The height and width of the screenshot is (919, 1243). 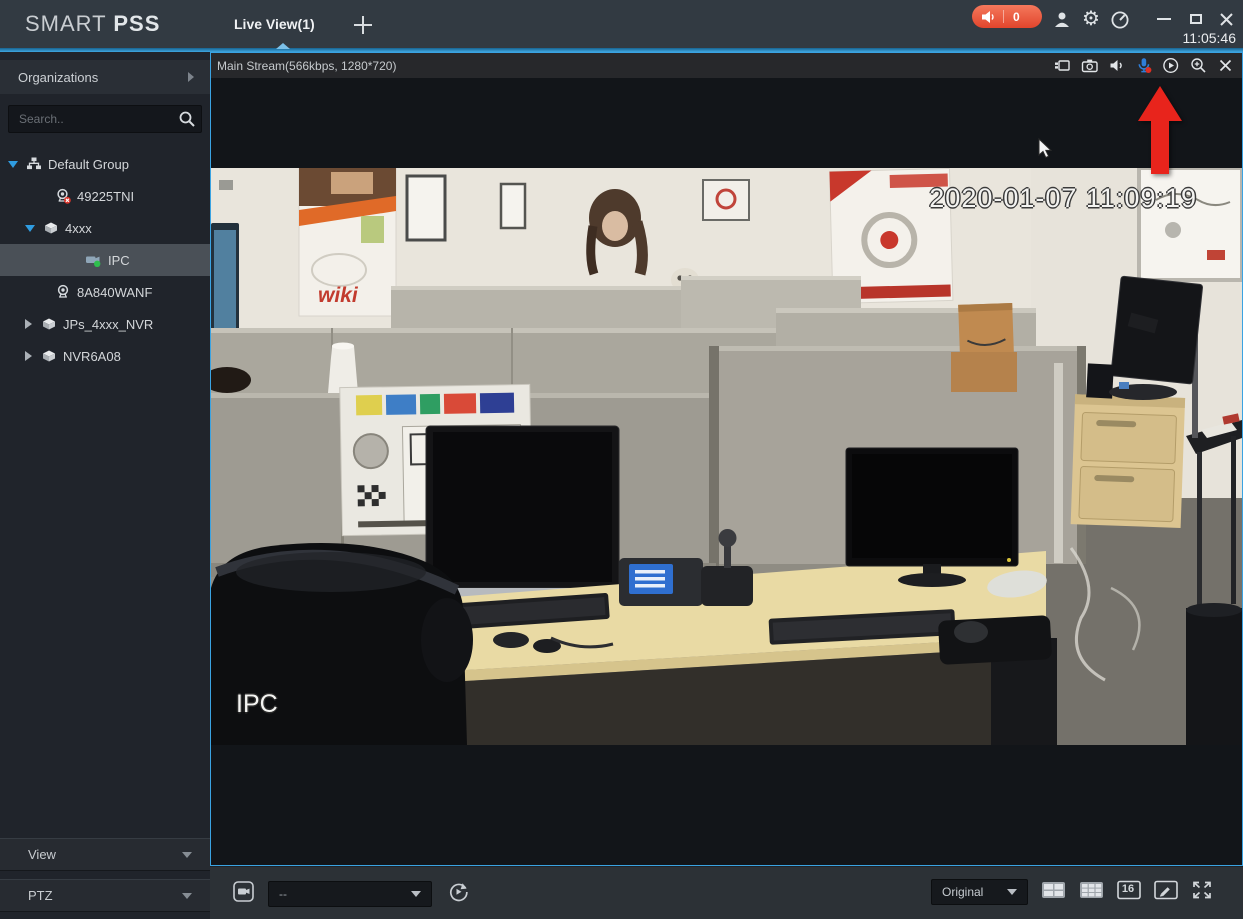 I want to click on maximize-button, so click(x=1196, y=19).